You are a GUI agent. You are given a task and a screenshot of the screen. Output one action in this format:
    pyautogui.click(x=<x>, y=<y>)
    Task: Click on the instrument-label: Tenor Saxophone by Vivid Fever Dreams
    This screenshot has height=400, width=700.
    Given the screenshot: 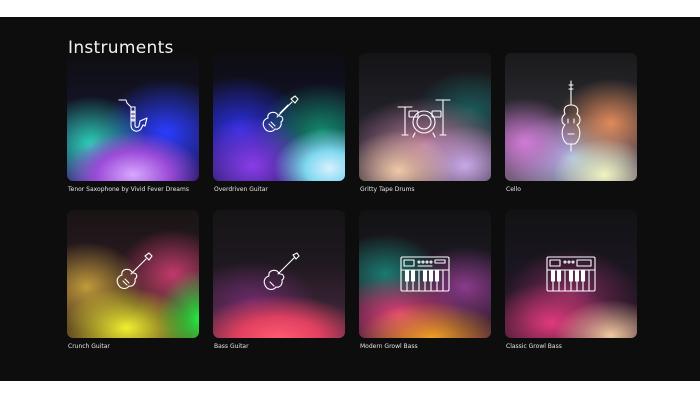 What is the action you would take?
    pyautogui.click(x=128, y=189)
    